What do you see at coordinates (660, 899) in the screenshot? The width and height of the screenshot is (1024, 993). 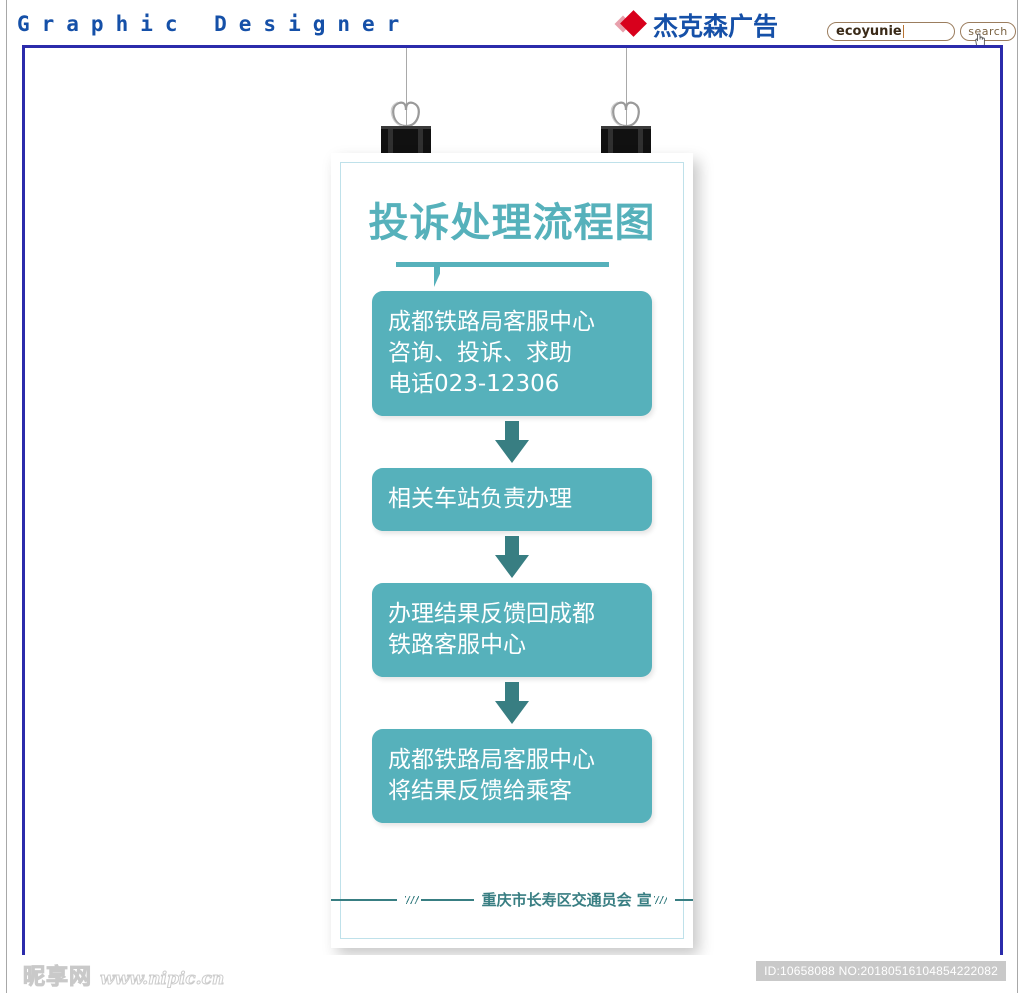 I see `footer-hatch-right` at bounding box center [660, 899].